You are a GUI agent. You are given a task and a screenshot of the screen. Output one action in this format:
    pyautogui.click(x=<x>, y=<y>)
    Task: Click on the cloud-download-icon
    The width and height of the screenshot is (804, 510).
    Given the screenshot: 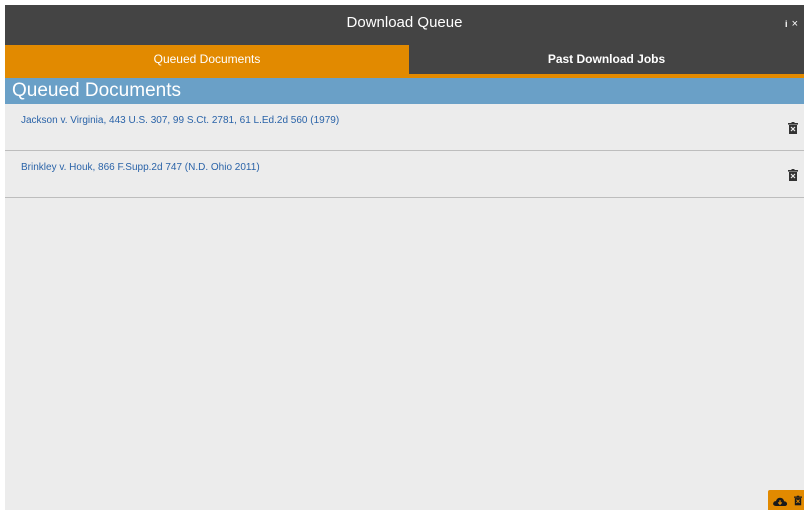 What is the action you would take?
    pyautogui.click(x=780, y=501)
    